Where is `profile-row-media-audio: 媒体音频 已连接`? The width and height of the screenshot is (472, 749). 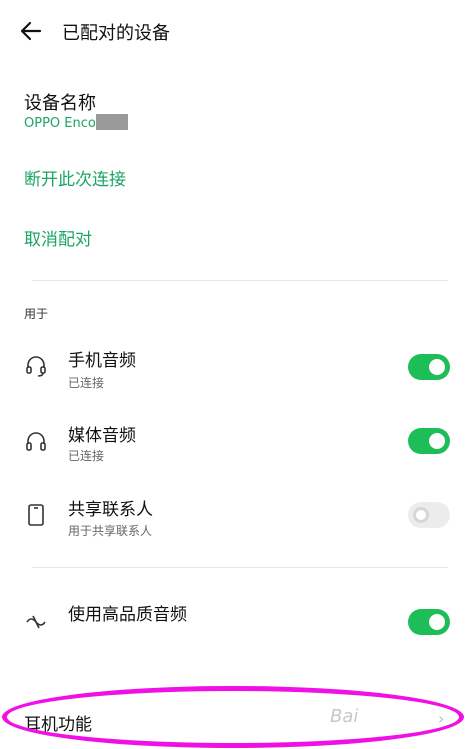 profile-row-media-audio: 媒体音频 已连接 is located at coordinates (236, 445).